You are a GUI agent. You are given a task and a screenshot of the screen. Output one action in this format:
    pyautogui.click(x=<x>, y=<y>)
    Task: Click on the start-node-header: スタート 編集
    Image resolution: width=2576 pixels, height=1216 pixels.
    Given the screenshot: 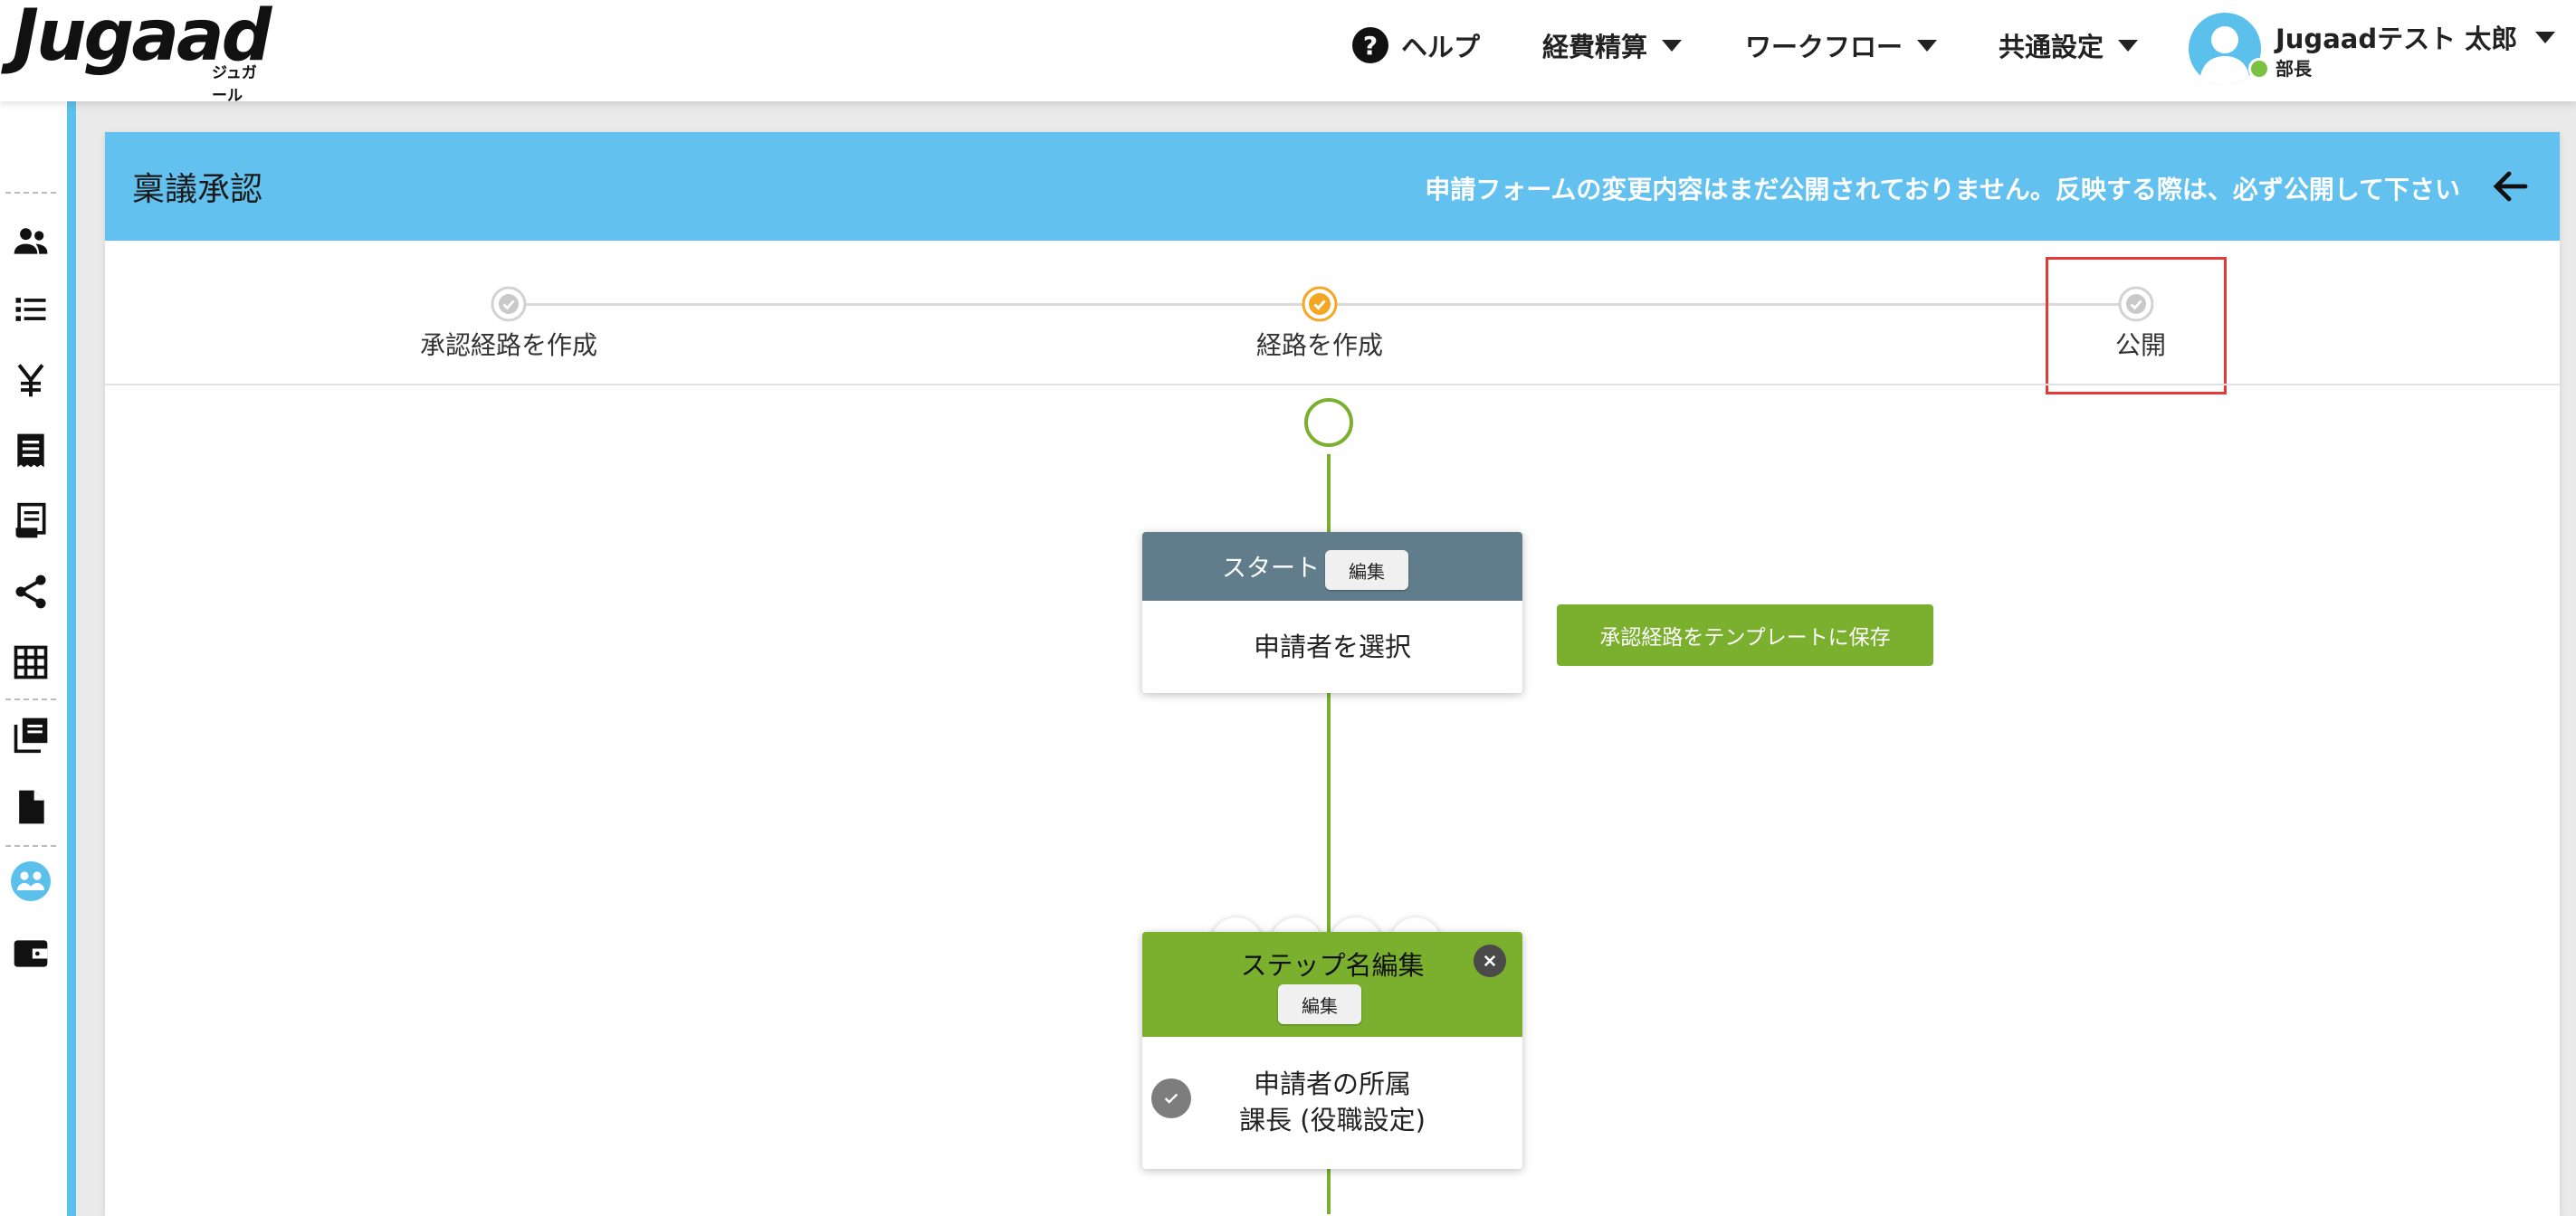 What is the action you would take?
    pyautogui.click(x=1332, y=566)
    